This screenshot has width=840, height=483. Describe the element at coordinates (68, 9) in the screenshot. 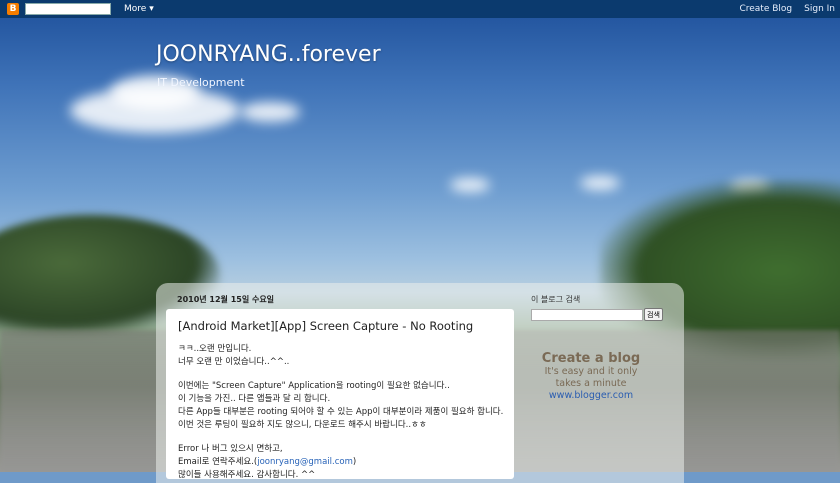

I see `navbar-search-input` at that location.